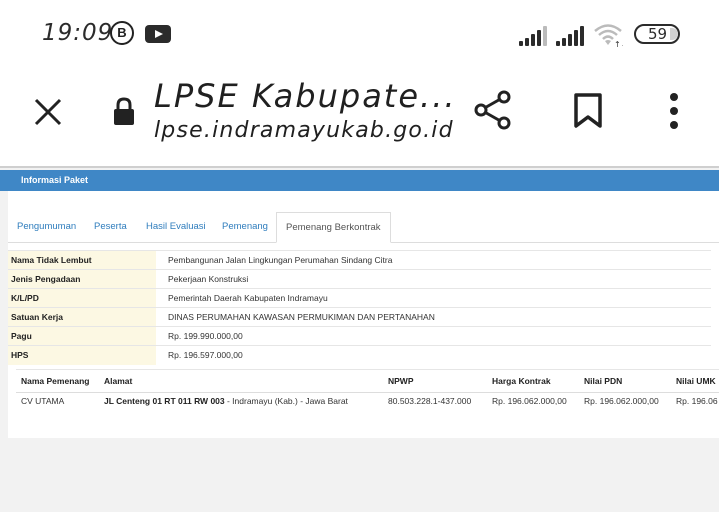  What do you see at coordinates (118, 381) in the screenshot?
I see `column-header: Alamat` at bounding box center [118, 381].